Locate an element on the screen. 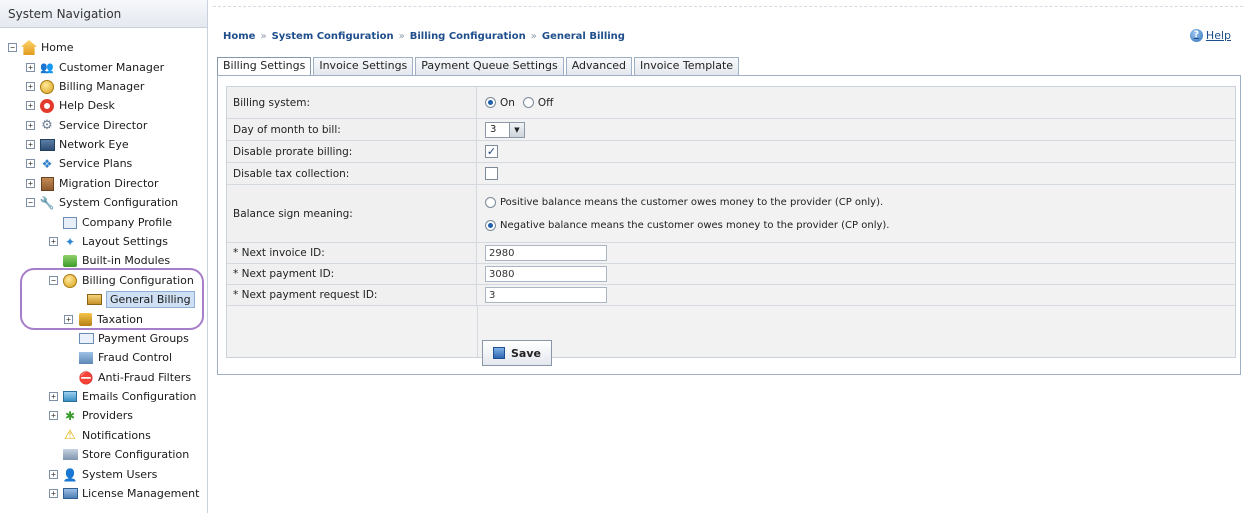 The image size is (1243, 513). day-of-month-select: 3 ▼ is located at coordinates (505, 129).